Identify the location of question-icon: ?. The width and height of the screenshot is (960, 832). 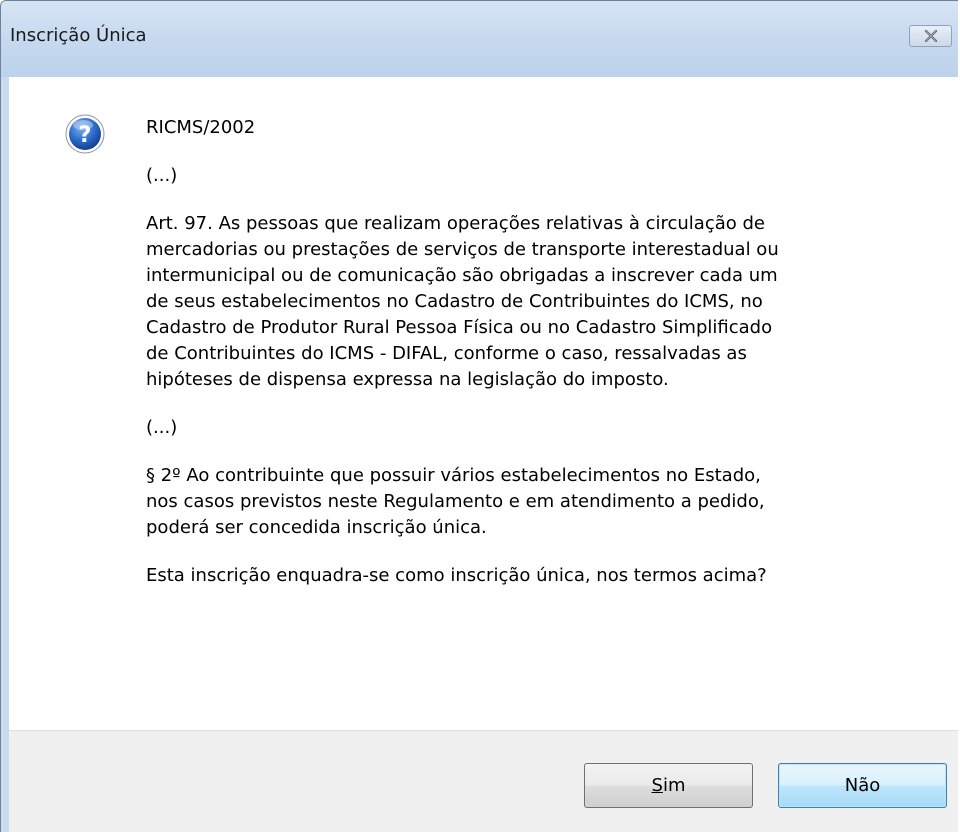
(85, 134).